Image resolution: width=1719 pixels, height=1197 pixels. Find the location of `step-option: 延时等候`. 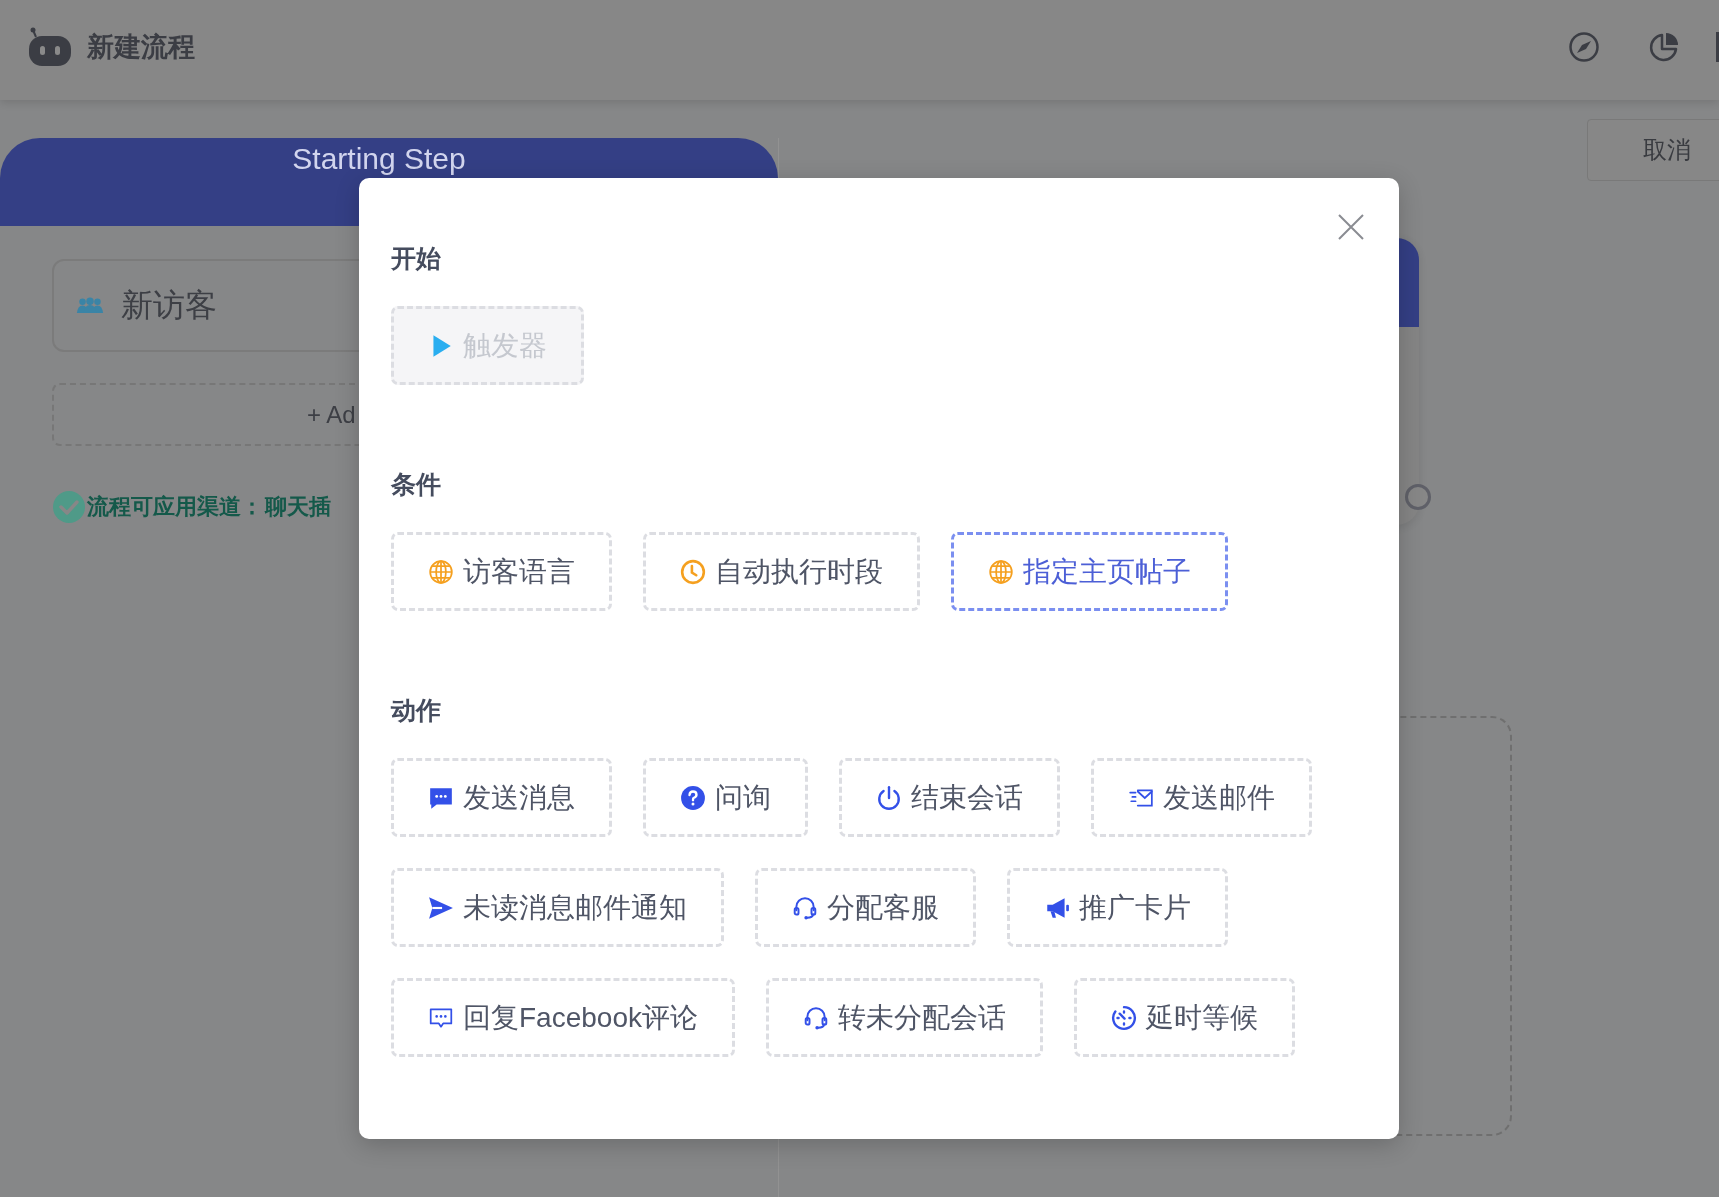

step-option: 延时等候 is located at coordinates (1184, 1017).